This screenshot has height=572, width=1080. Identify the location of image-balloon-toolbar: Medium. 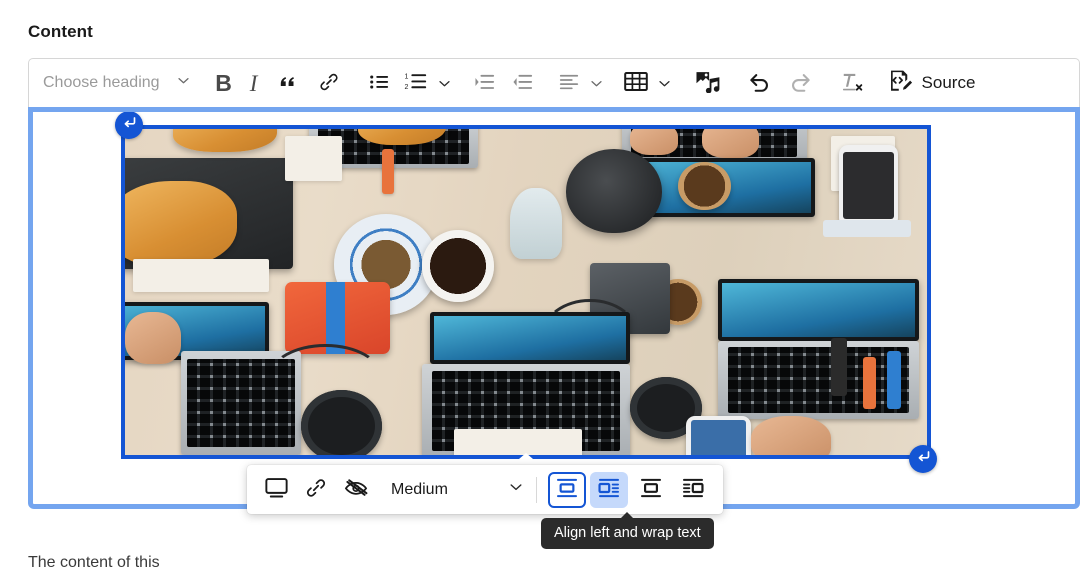
(485, 489).